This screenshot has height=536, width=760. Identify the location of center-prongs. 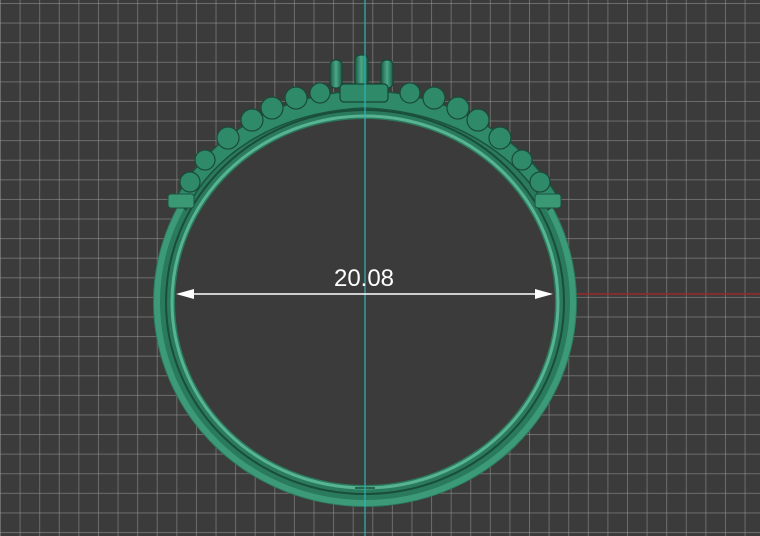
(361, 78).